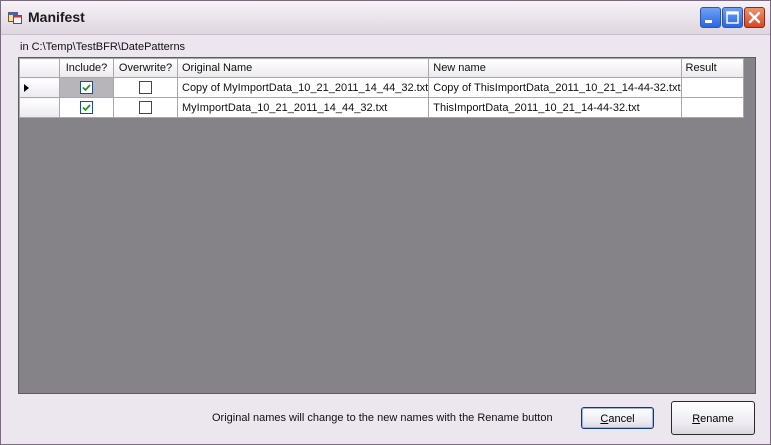 The image size is (771, 445). Describe the element at coordinates (103, 47) in the screenshot. I see `folder-path-label: in C:\Temp\TestBFR\DatePatterns` at that location.